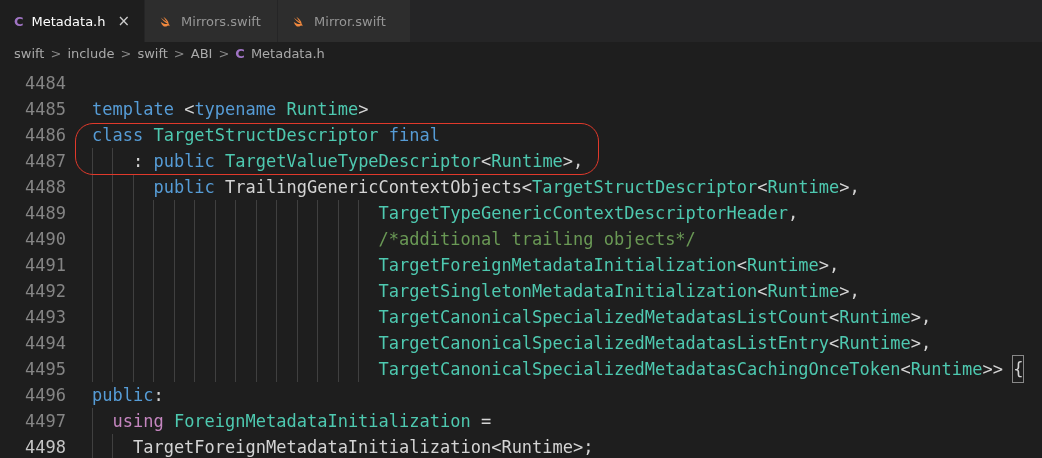 The width and height of the screenshot is (1042, 458). What do you see at coordinates (287, 53) in the screenshot?
I see `breadcrumb-item: Metadata.h` at bounding box center [287, 53].